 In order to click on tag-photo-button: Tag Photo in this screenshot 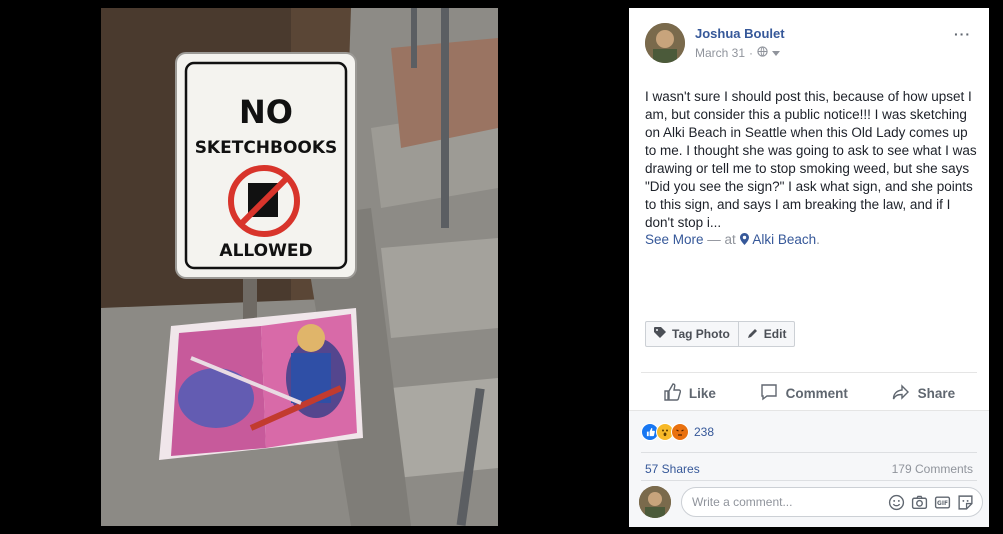, I will do `click(692, 334)`.